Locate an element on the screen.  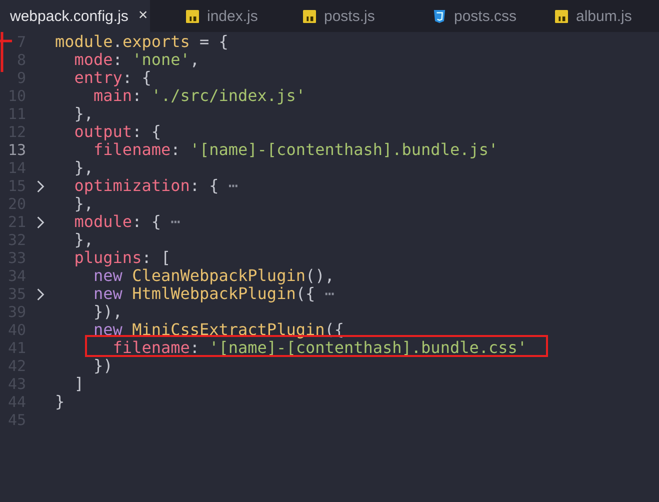
code-line: filename: '[name]-[contenthash].bundle.css' is located at coordinates (320, 348).